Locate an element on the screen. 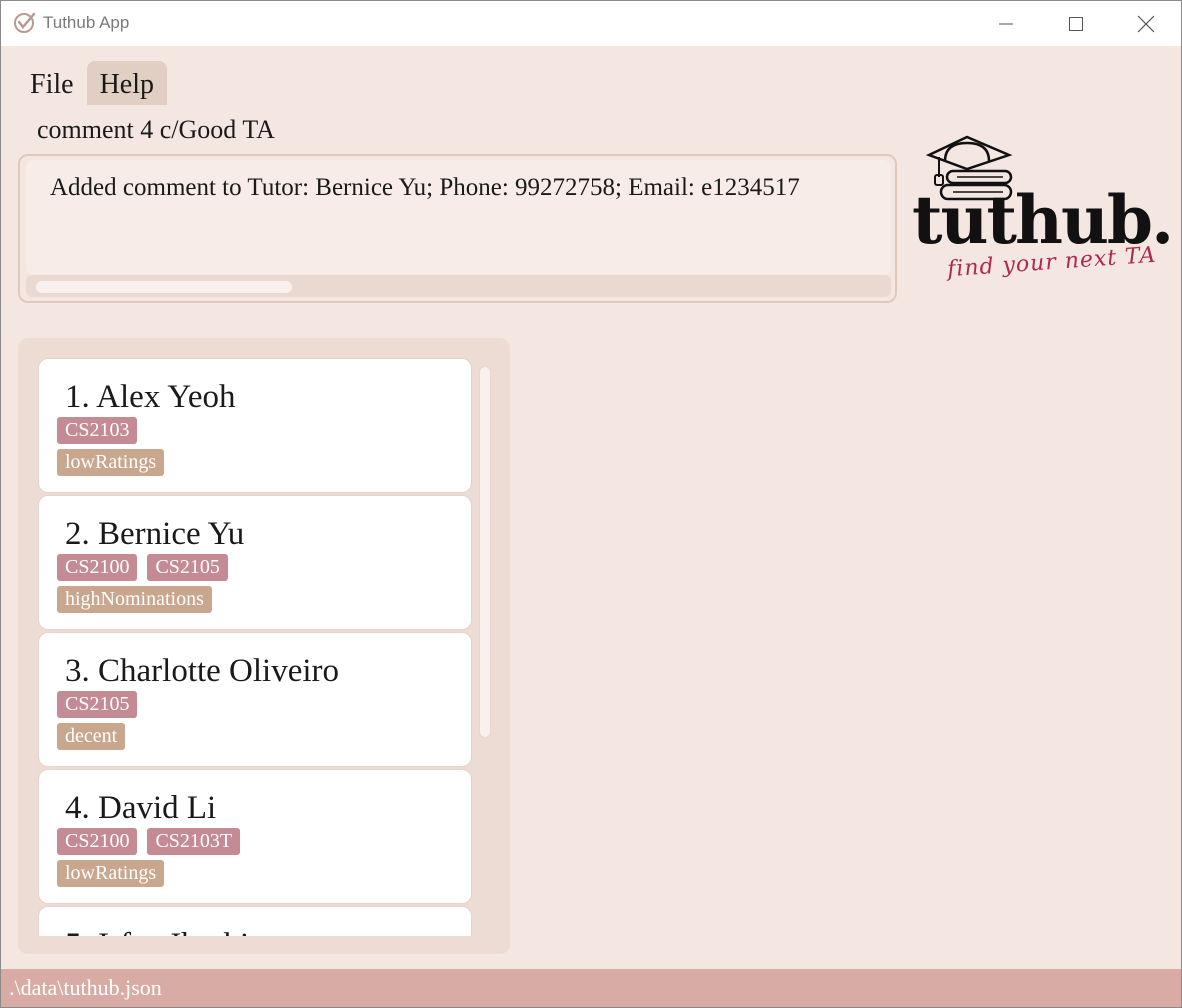 The width and height of the screenshot is (1182, 1008). horizontal-scrollbar is located at coordinates (458, 286).